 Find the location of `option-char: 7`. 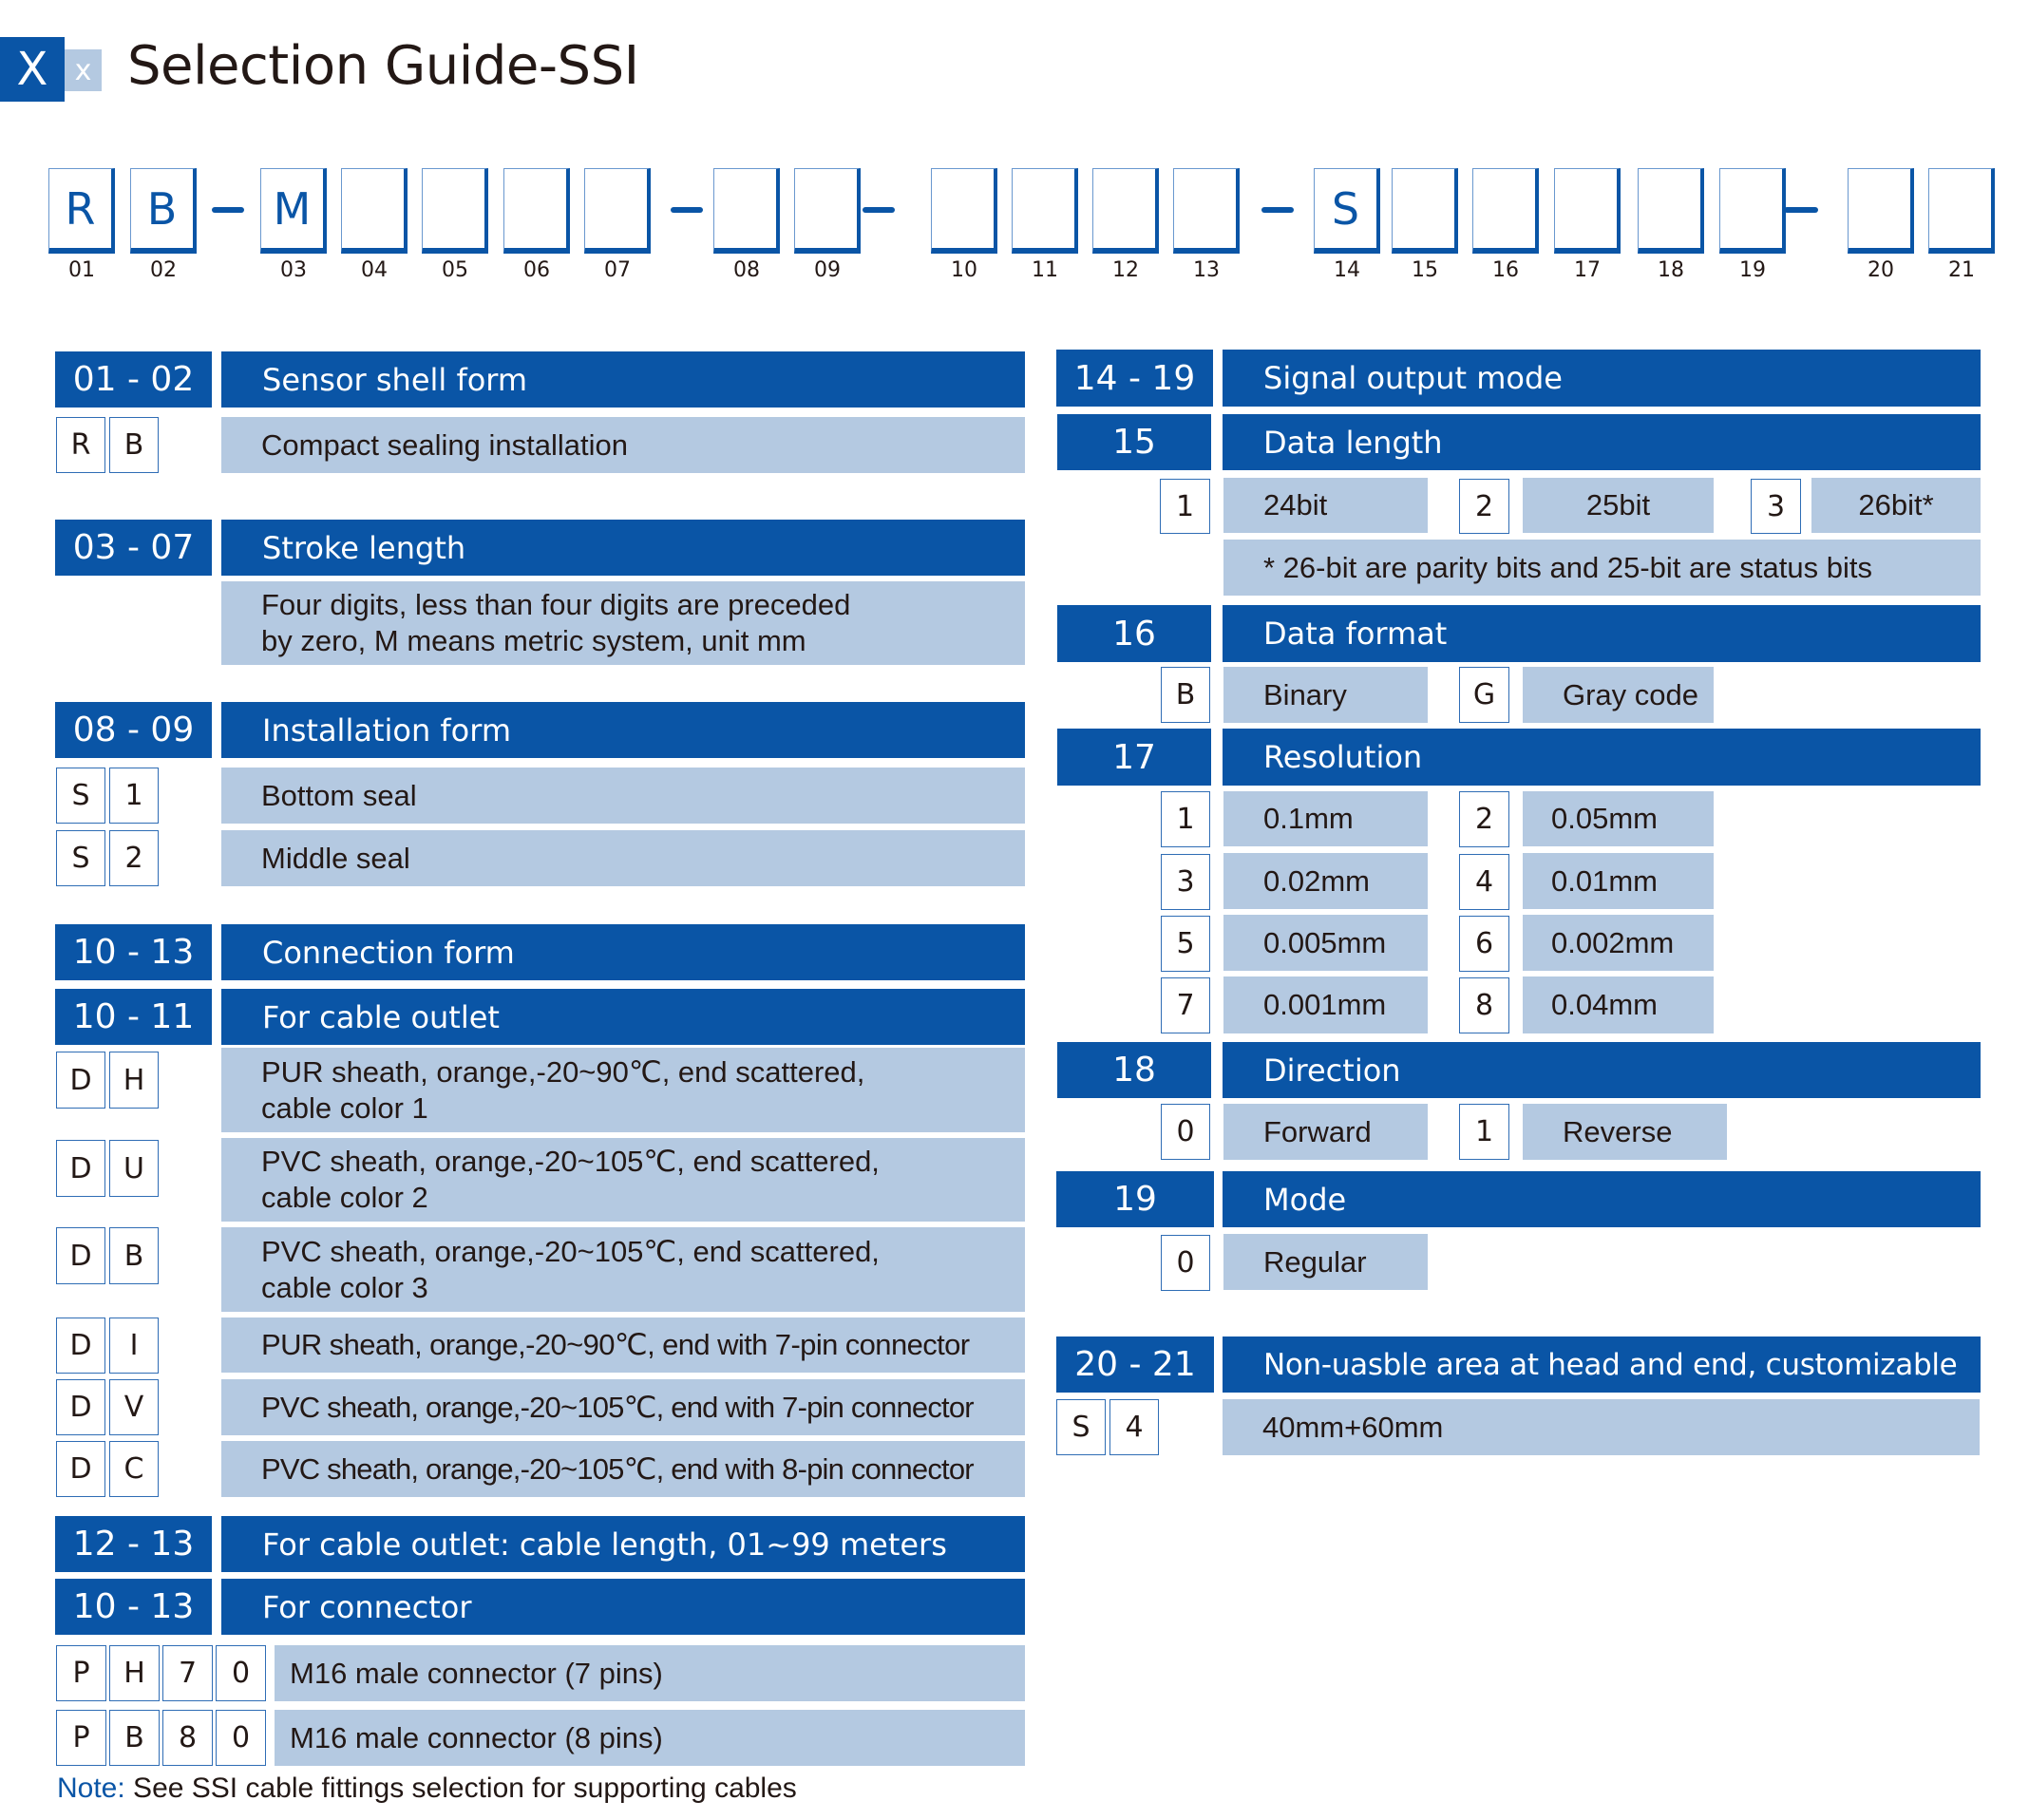

option-char: 7 is located at coordinates (187, 1673).